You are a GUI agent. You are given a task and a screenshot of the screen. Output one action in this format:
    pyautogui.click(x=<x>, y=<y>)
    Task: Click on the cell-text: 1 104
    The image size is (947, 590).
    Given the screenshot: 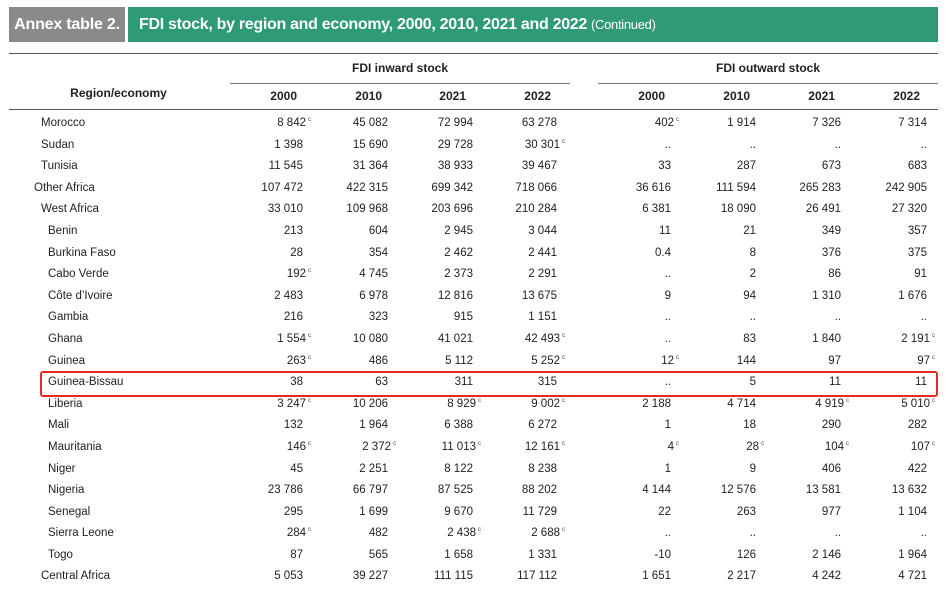 What is the action you would take?
    pyautogui.click(x=912, y=511)
    